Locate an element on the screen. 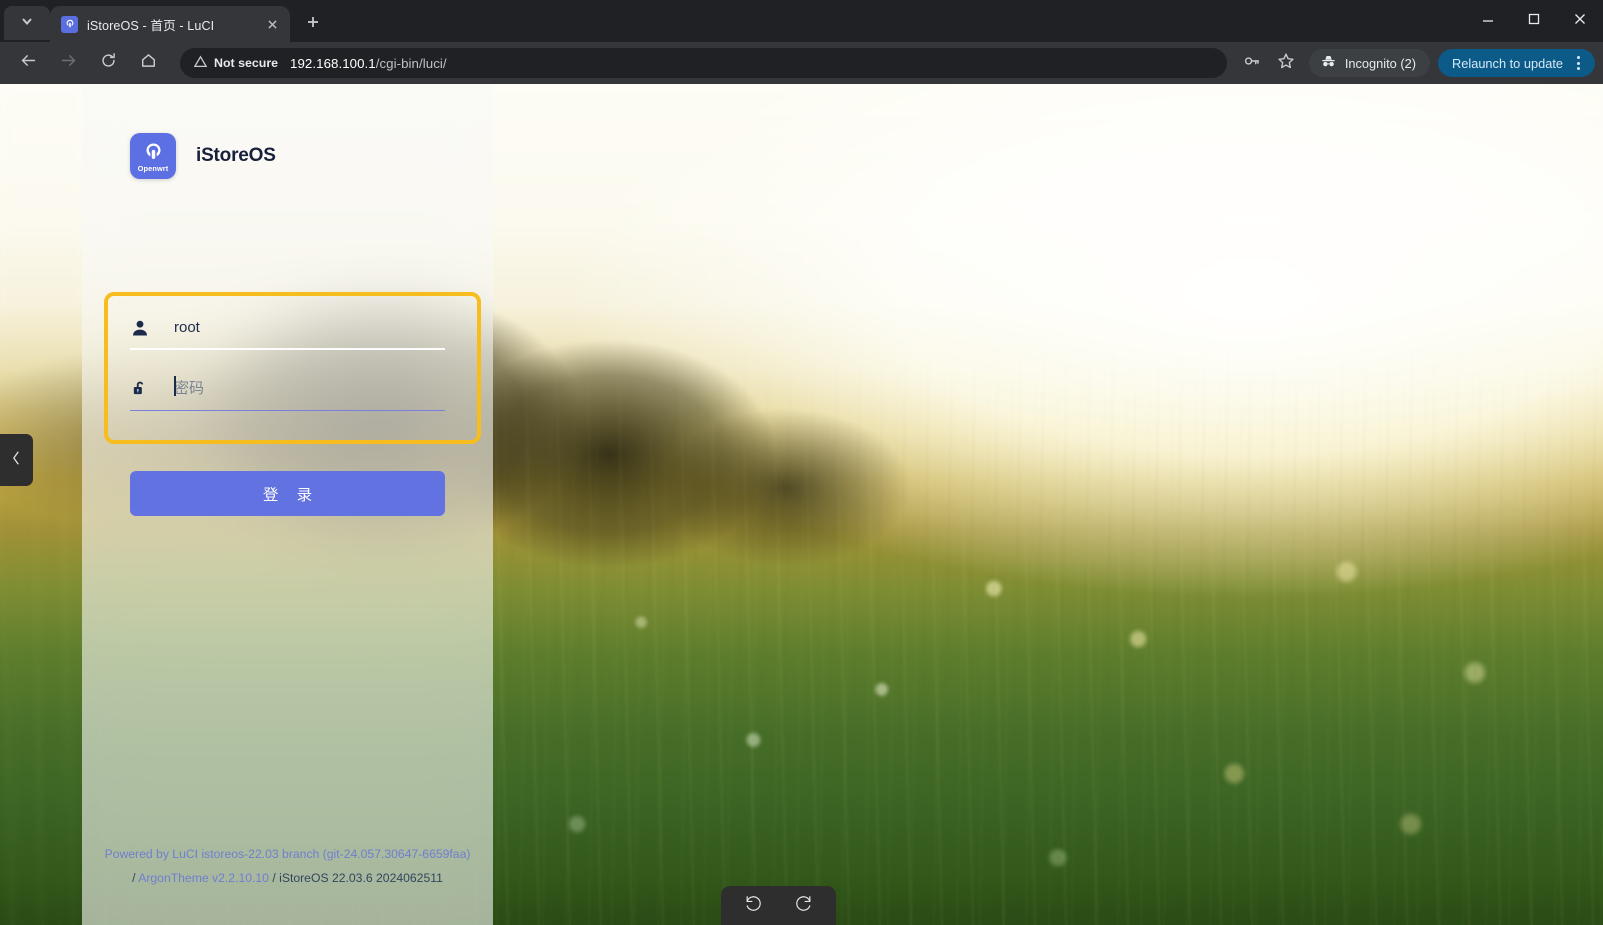 The image size is (1603, 925). openwrt-logo-icon: Openwrt is located at coordinates (153, 156).